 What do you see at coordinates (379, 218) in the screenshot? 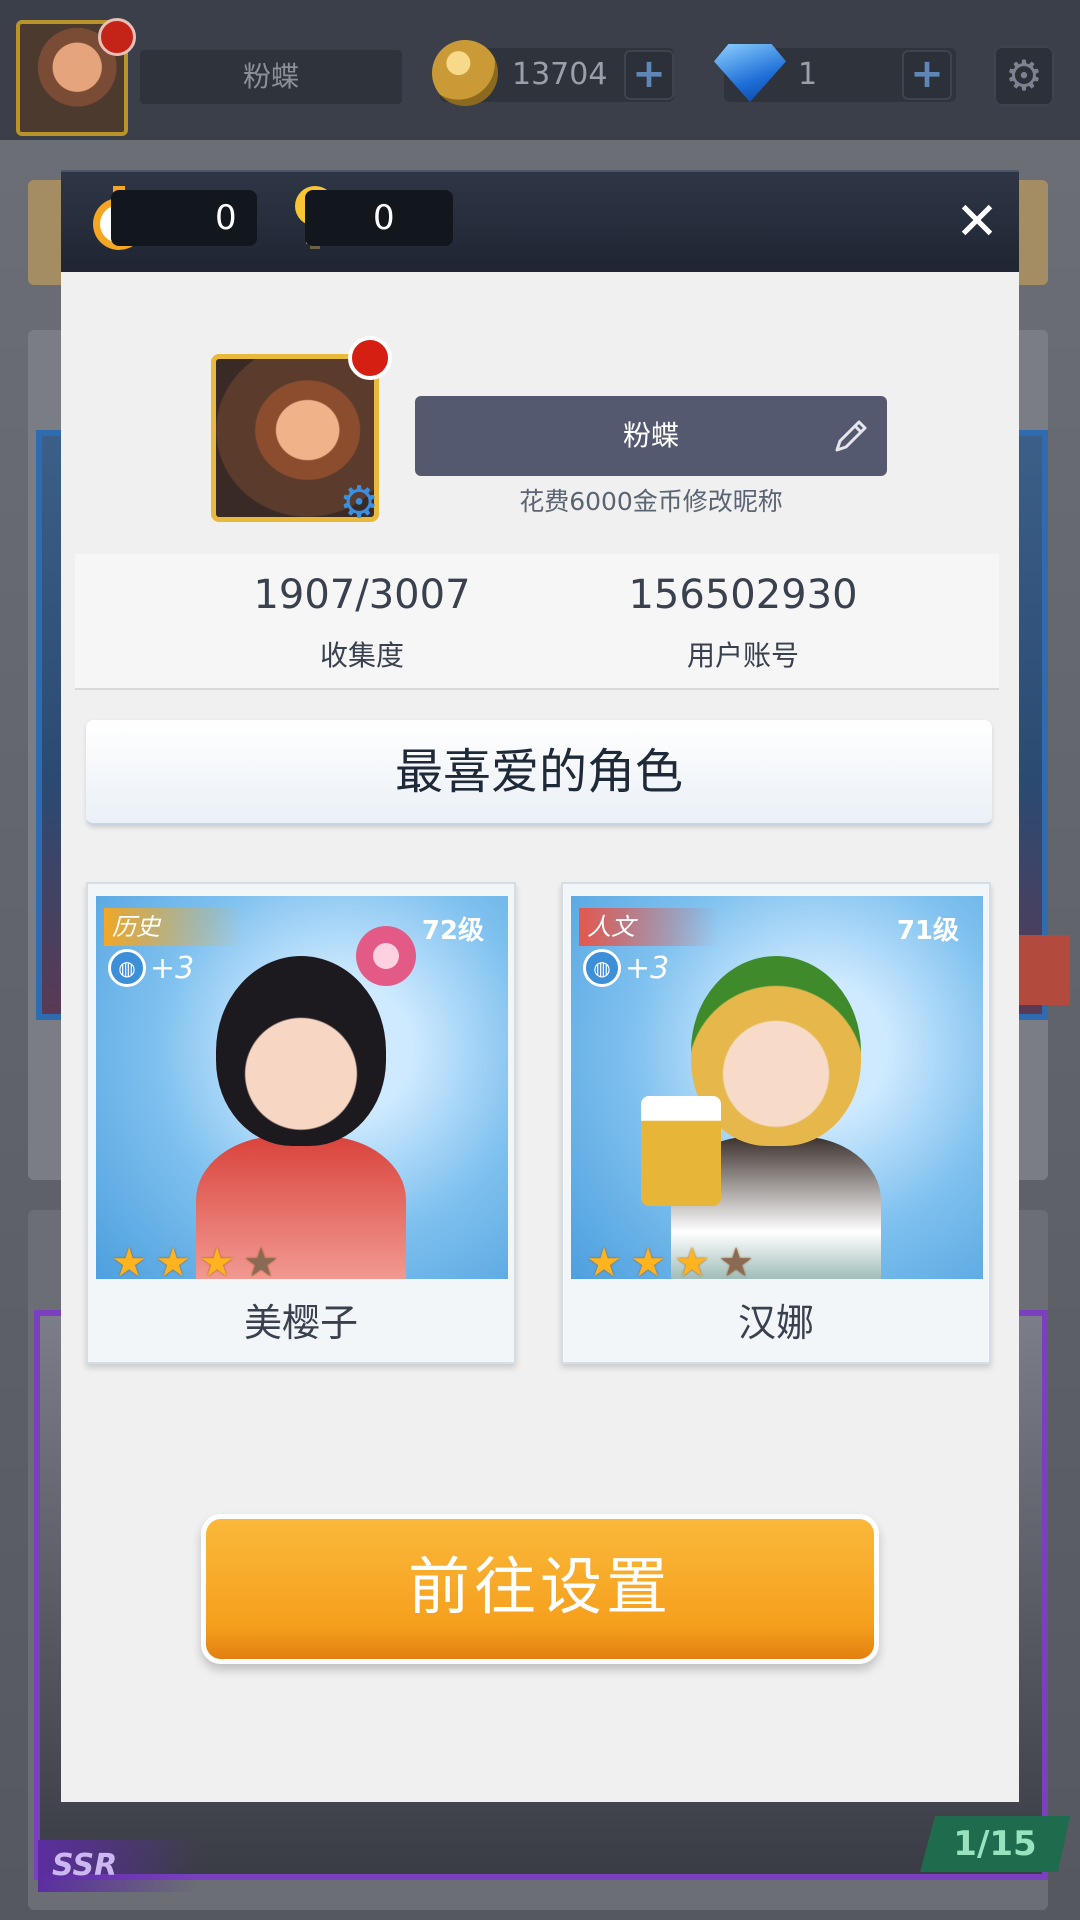
I see `hint-count: 0` at bounding box center [379, 218].